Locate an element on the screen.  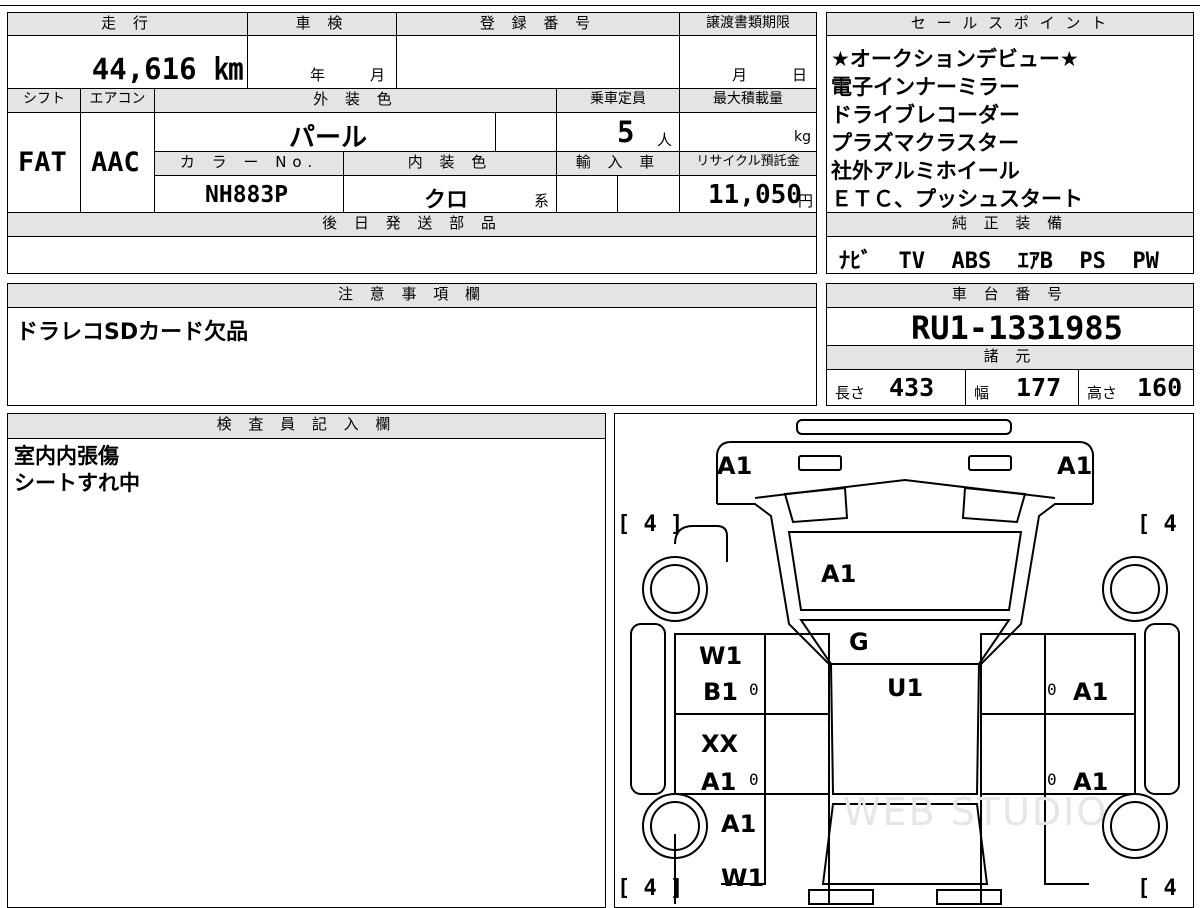
sales-point-line: プラズマクラスター is located at coordinates (925, 143).